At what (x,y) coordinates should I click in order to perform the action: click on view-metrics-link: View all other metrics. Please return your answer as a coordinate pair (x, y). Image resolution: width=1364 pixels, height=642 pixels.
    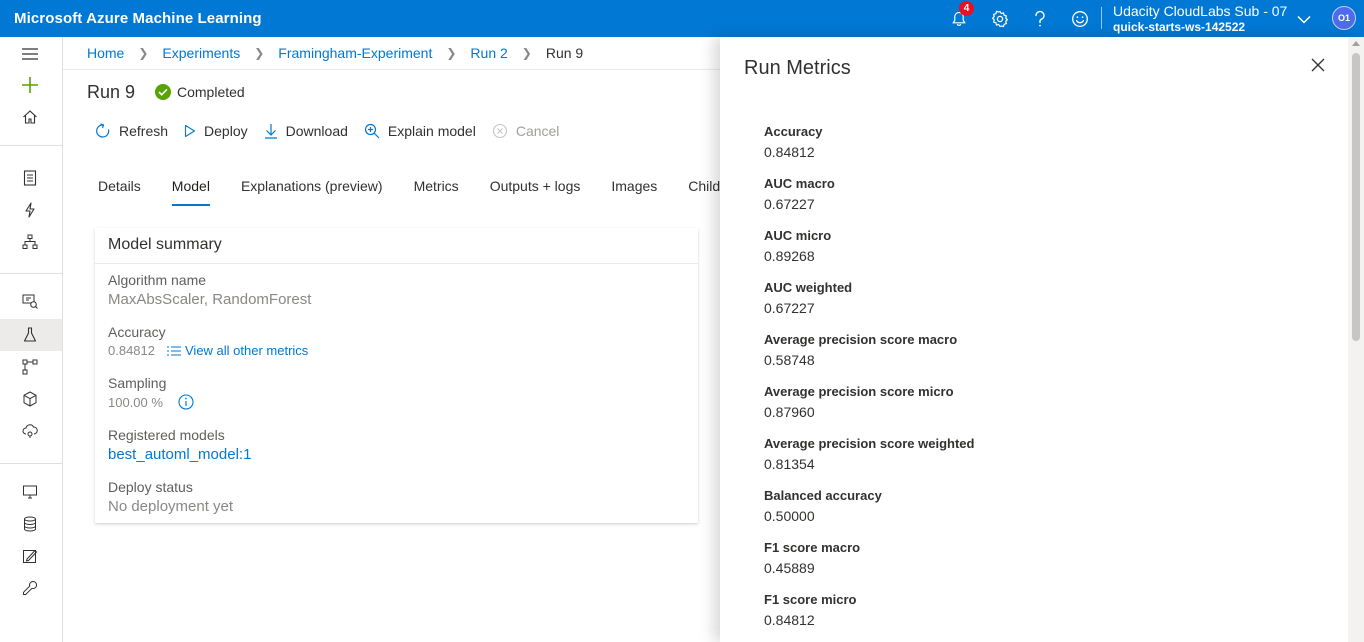
    Looking at the image, I should click on (237, 350).